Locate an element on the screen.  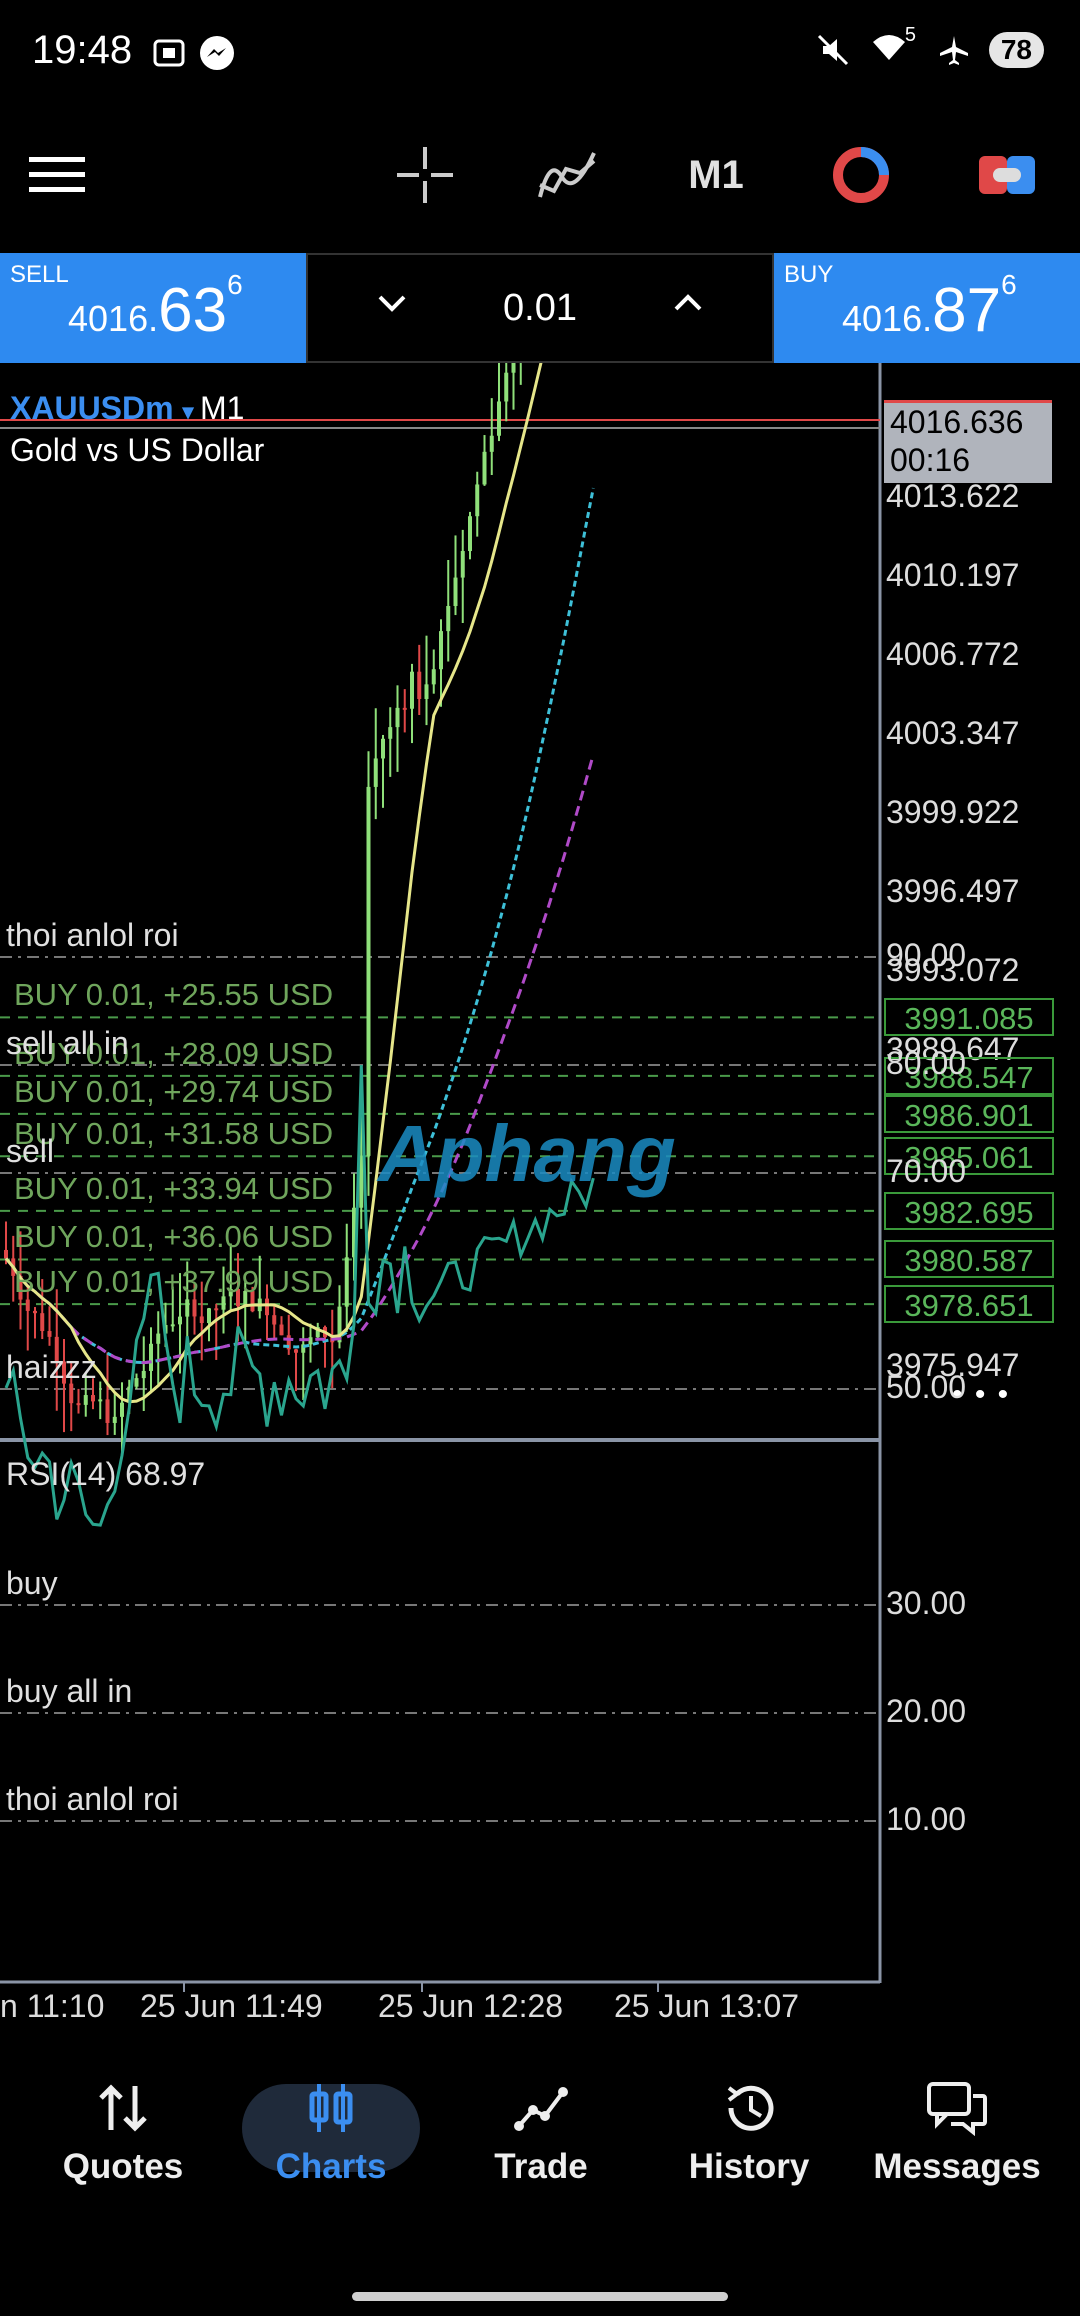
crosshair-button is located at coordinates (425, 175).